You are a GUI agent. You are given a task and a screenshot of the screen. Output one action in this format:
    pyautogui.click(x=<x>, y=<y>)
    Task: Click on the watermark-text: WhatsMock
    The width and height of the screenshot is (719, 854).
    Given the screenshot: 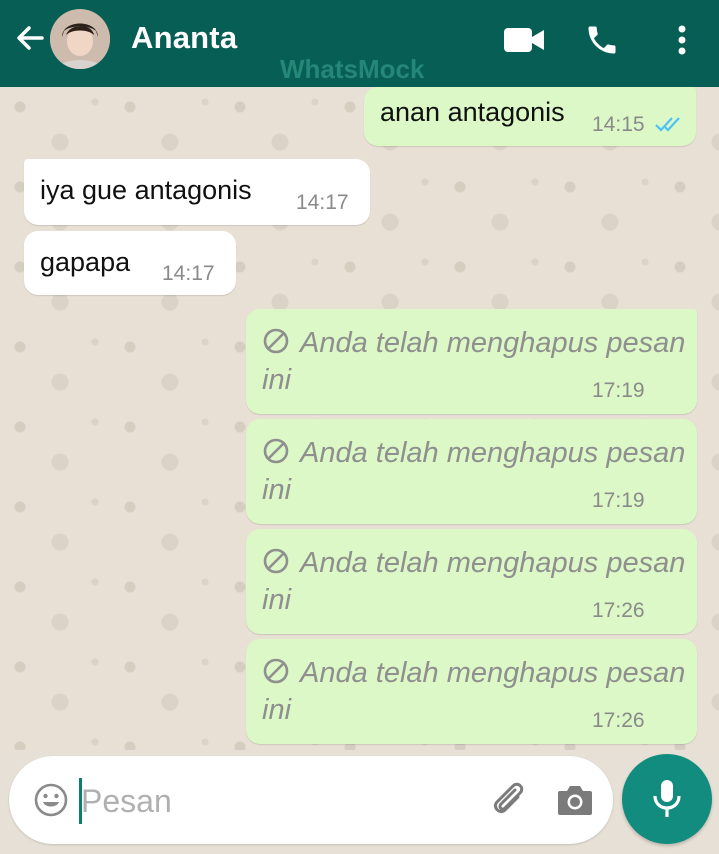 What is the action you would take?
    pyautogui.click(x=352, y=69)
    